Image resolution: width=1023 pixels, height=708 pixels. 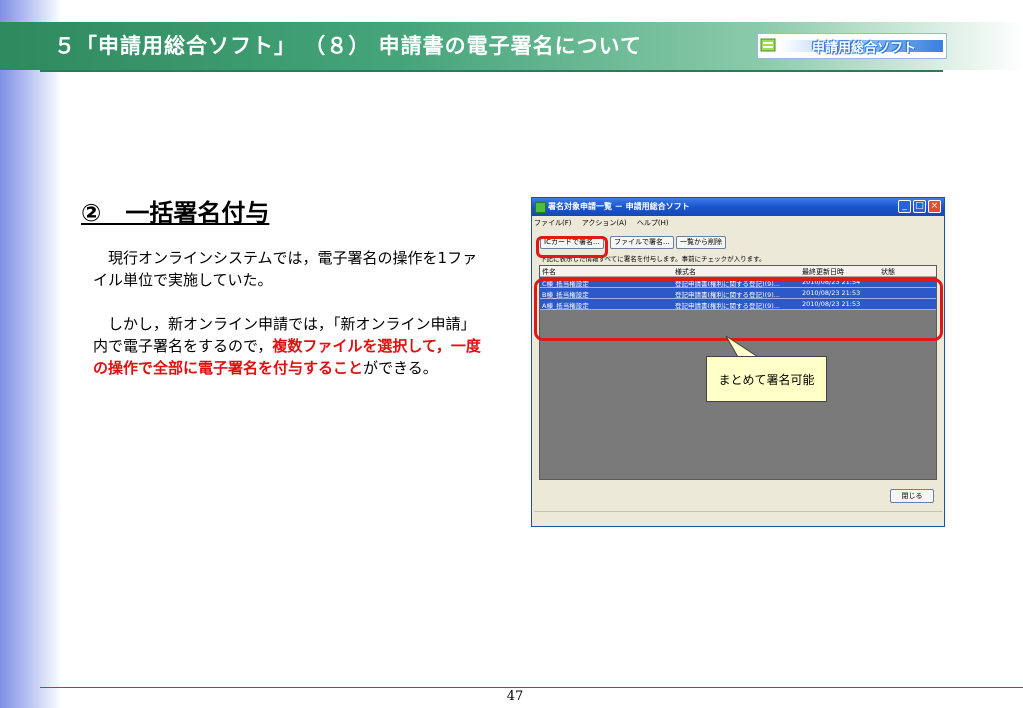 What do you see at coordinates (934, 206) in the screenshot?
I see `close-icon: ×` at bounding box center [934, 206].